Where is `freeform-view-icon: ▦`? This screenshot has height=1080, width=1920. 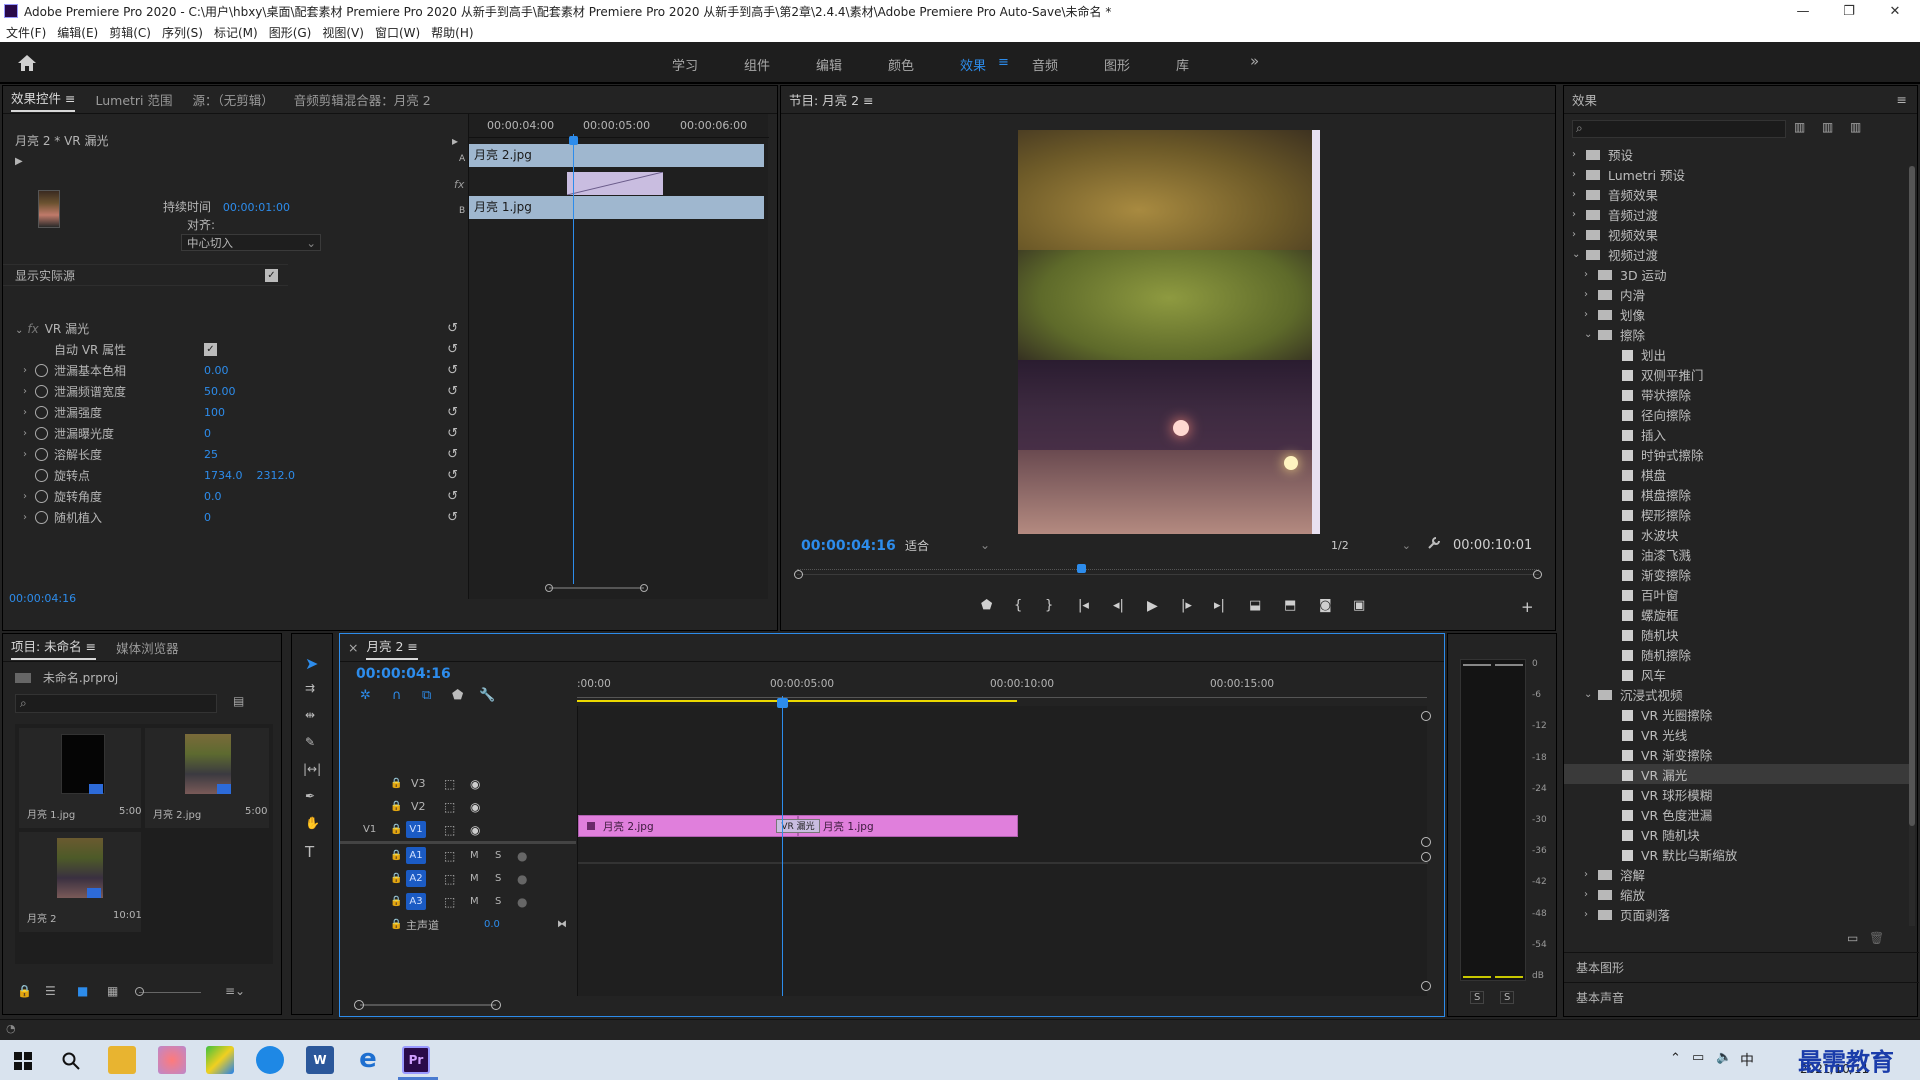
freeform-view-icon: ▦ is located at coordinates (112, 991).